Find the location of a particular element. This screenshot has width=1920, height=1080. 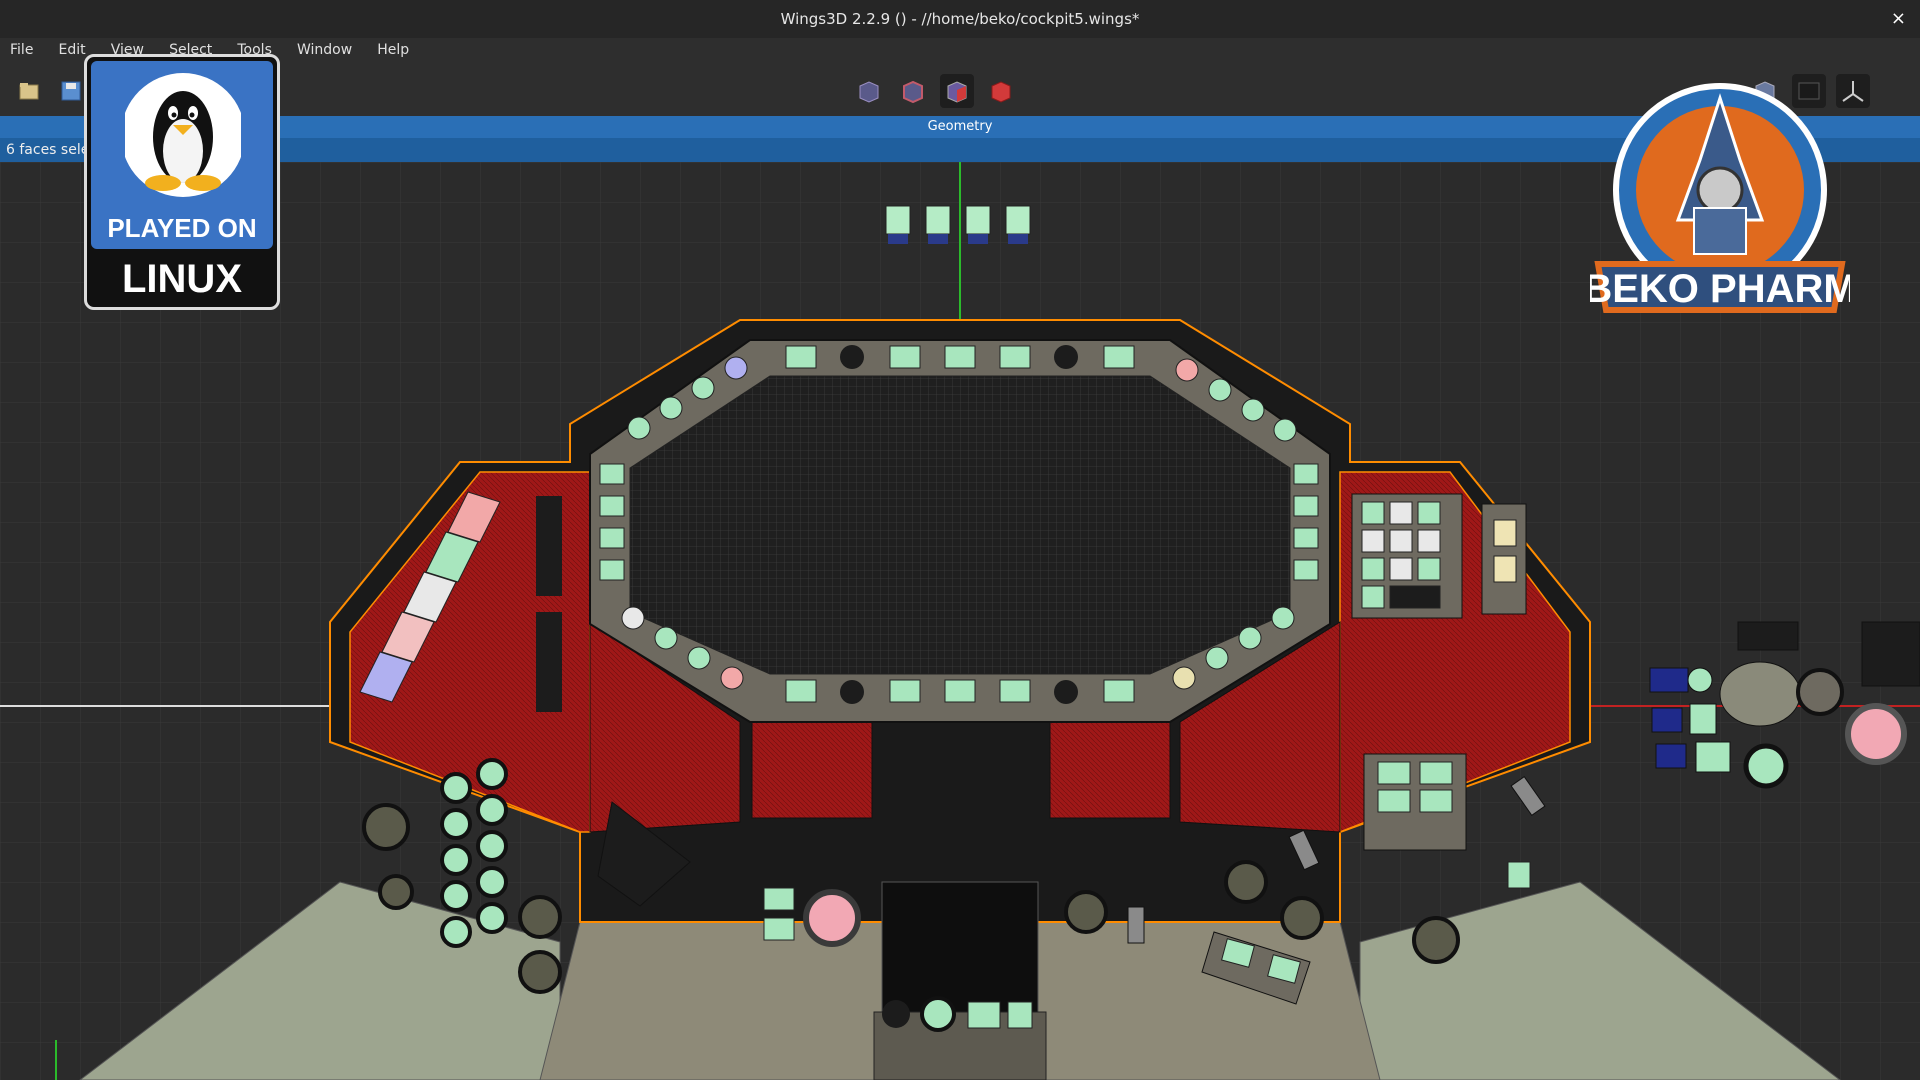

vertex-select-mode is located at coordinates (869, 91).